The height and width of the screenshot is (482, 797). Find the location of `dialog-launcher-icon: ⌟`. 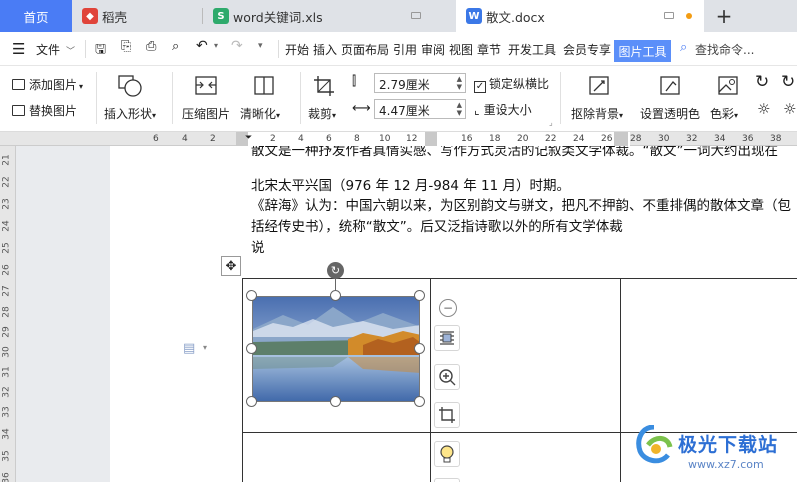

dialog-launcher-icon: ⌟ is located at coordinates (551, 122).